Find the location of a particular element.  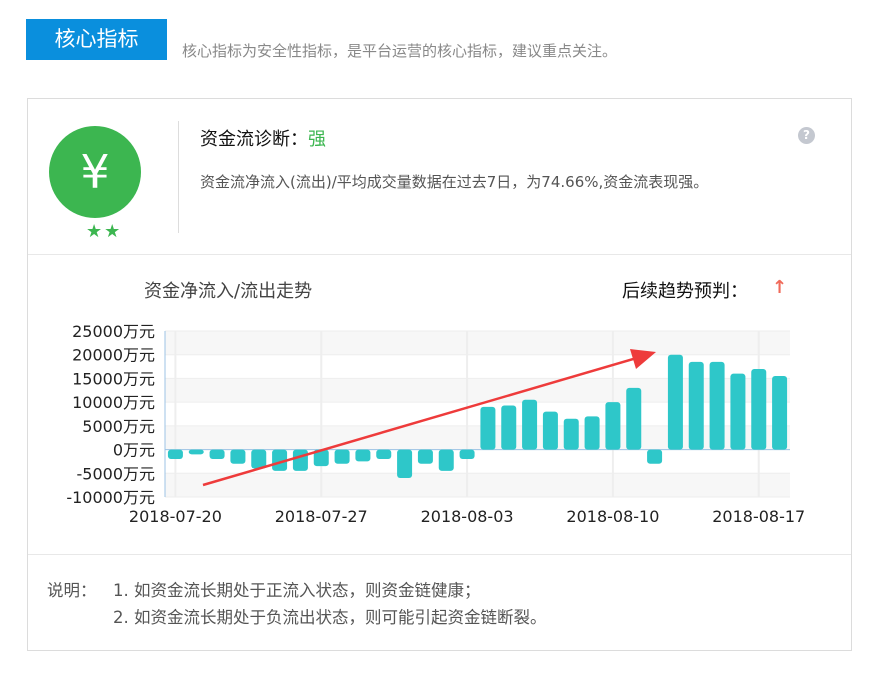

up-arrow-icon: ↑ is located at coordinates (780, 287).